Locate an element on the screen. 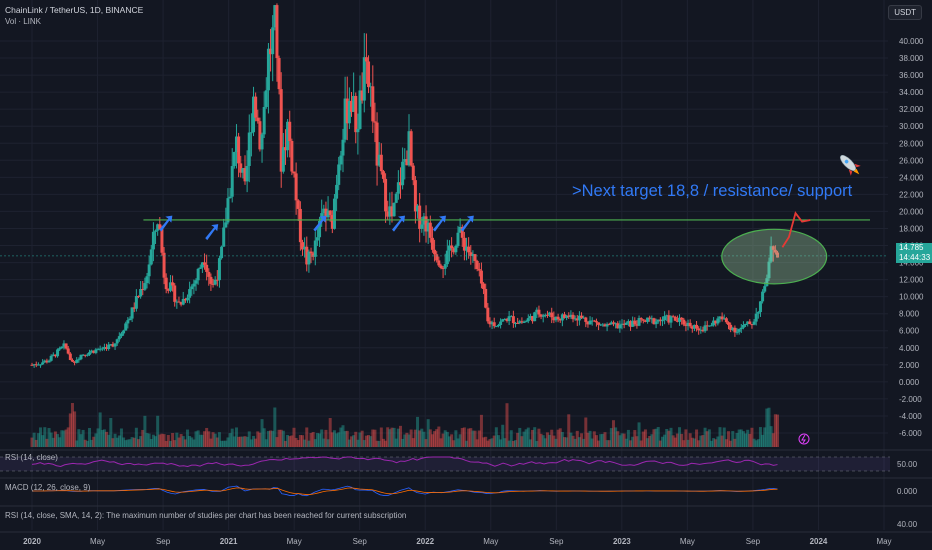 The height and width of the screenshot is (550, 932). price-tick-label: -6.000 is located at coordinates (910, 433).